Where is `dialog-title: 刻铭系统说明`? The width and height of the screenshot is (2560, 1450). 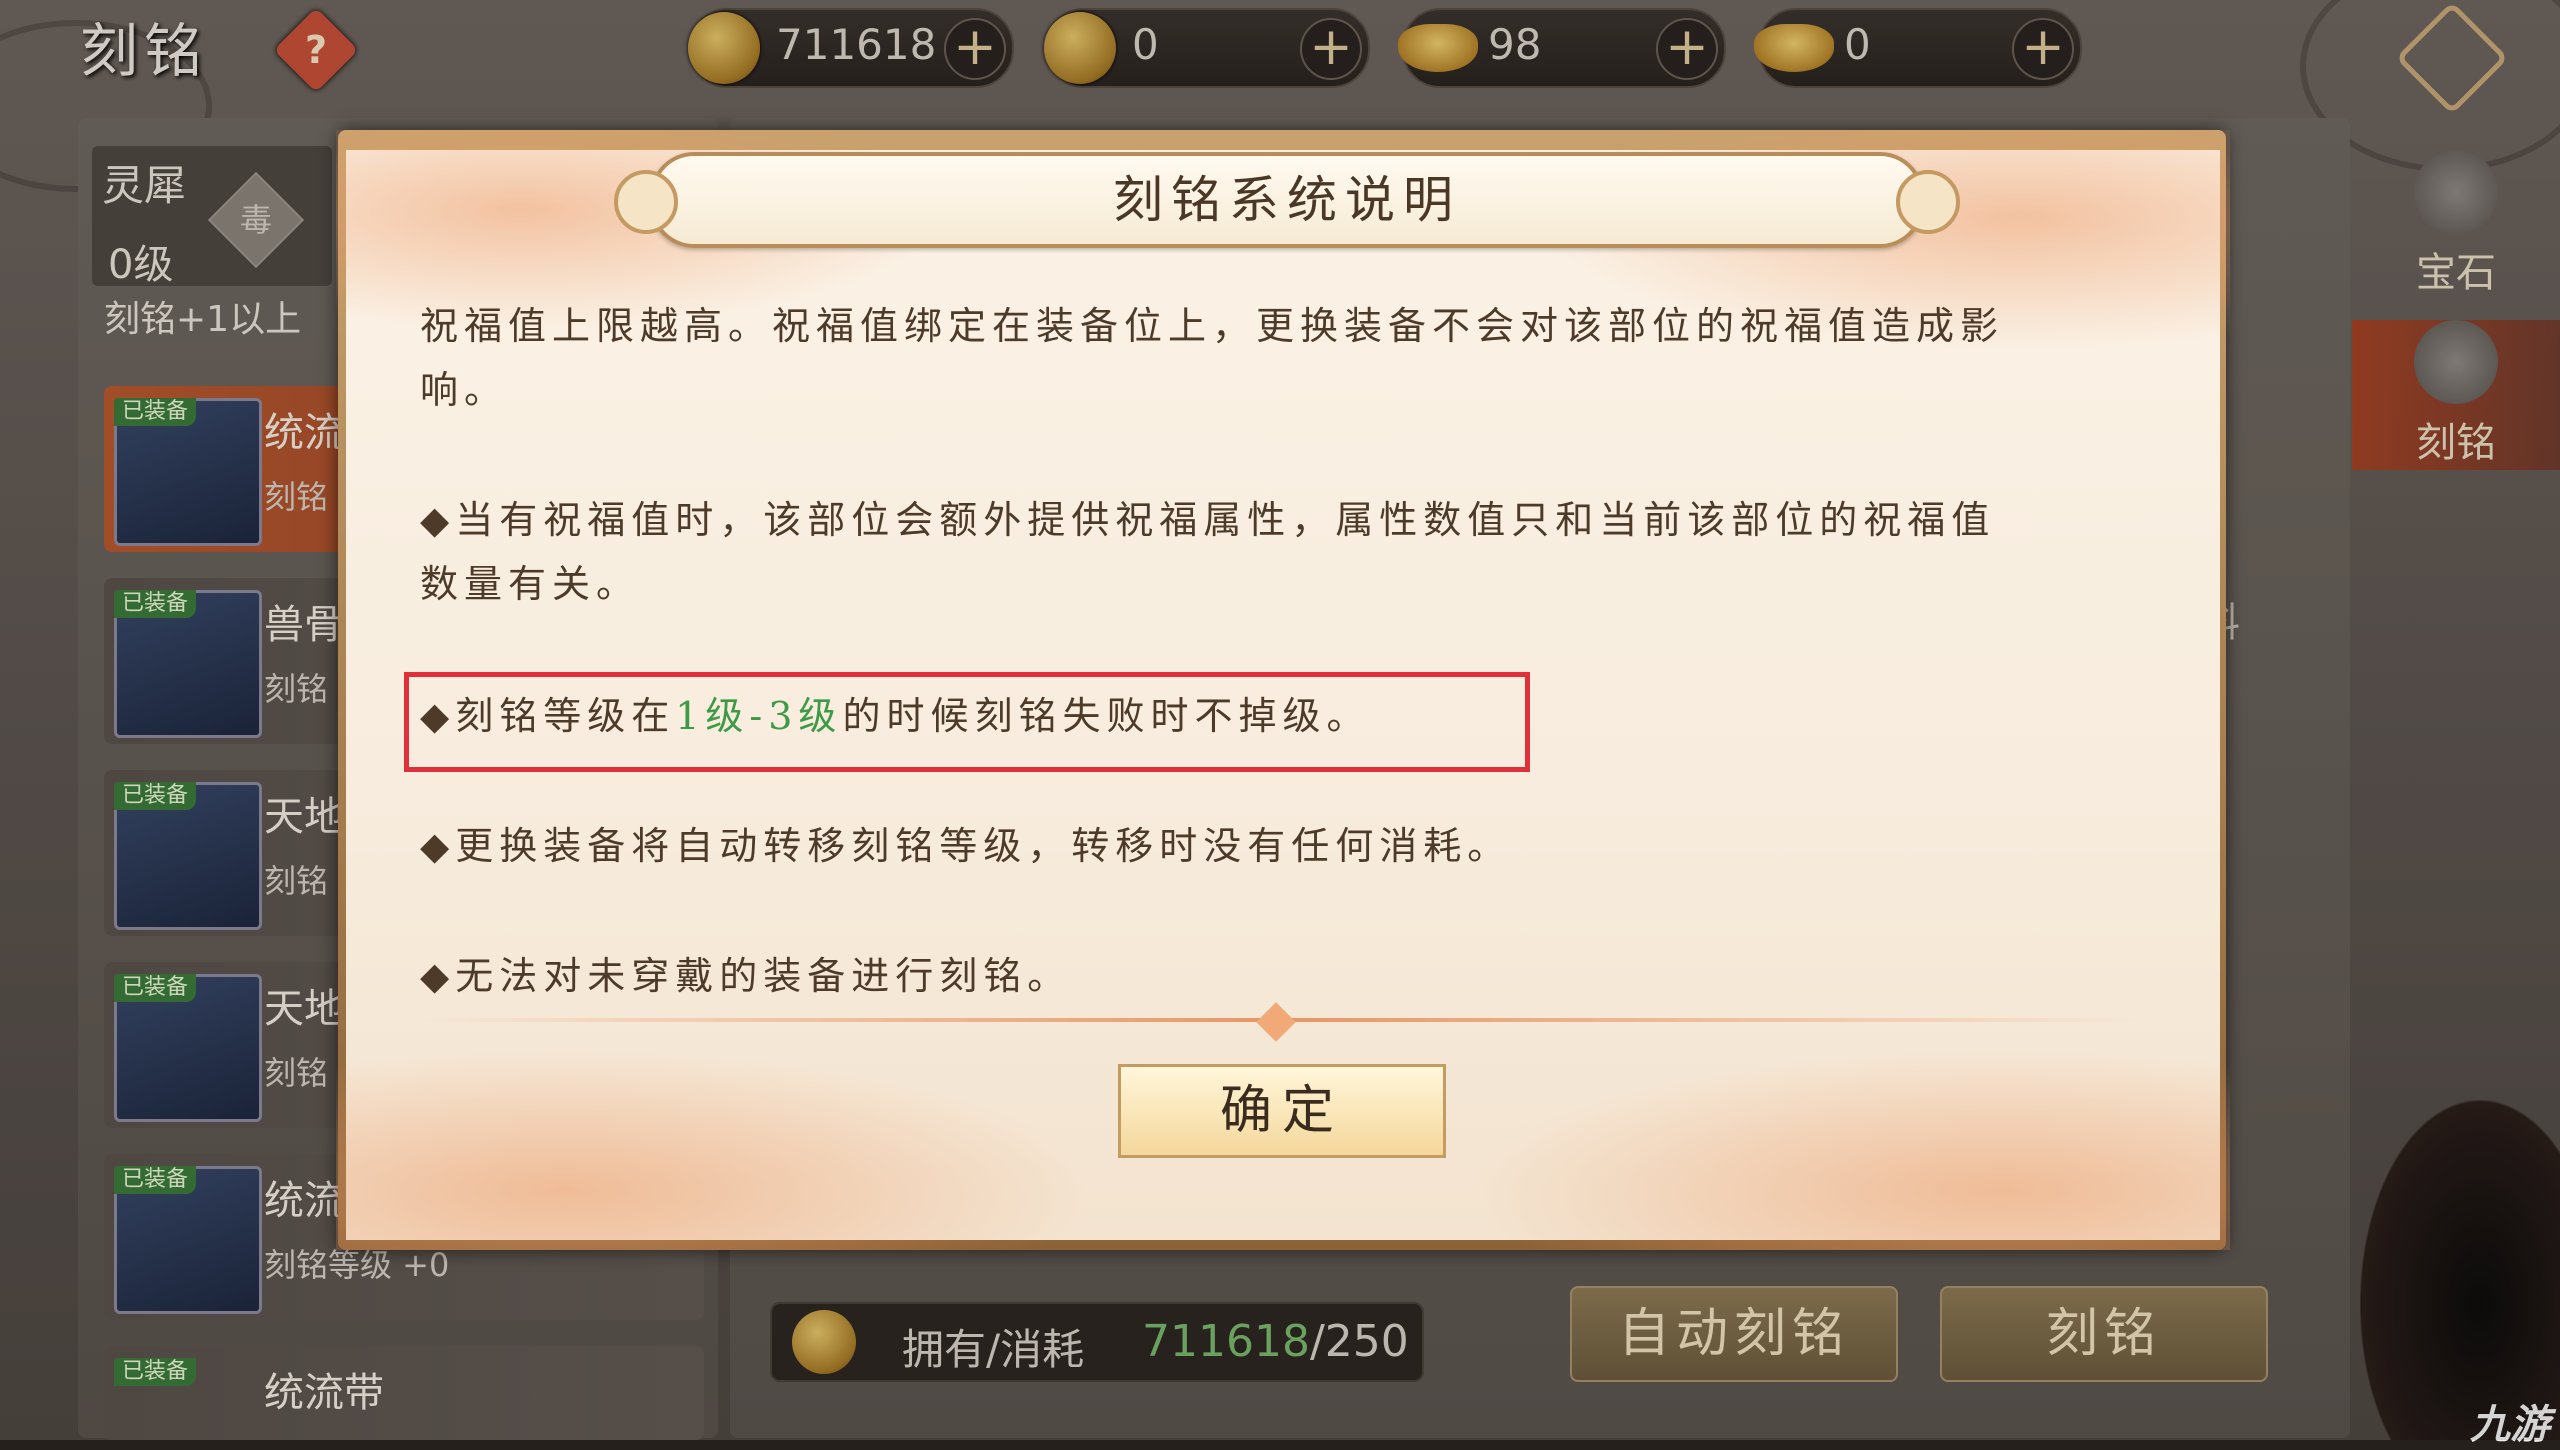 dialog-title: 刻铭系统说明 is located at coordinates (1287, 200).